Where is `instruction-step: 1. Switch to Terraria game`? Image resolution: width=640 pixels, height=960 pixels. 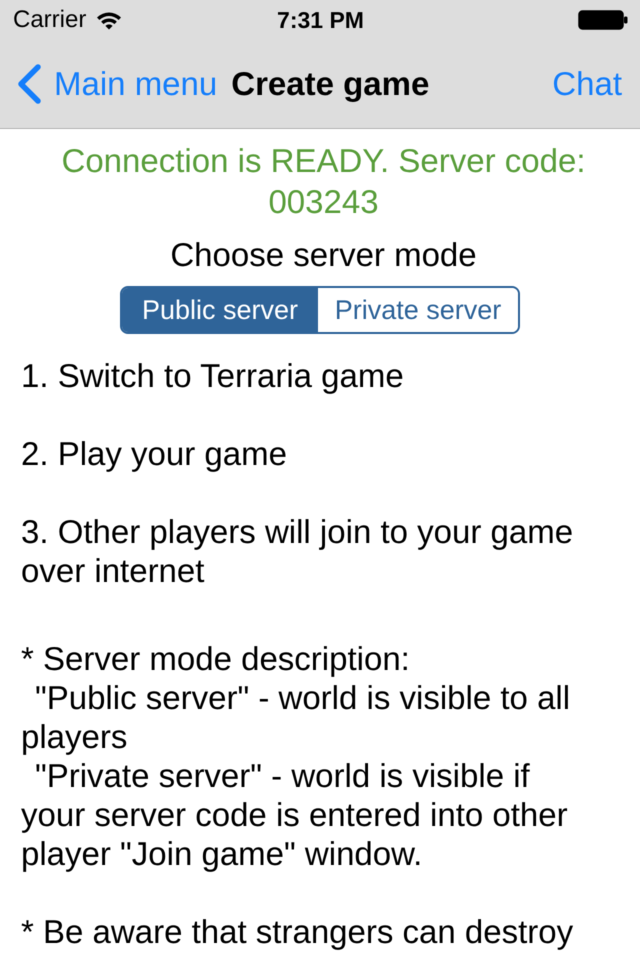 instruction-step: 1. Switch to Terraria game is located at coordinates (323, 375).